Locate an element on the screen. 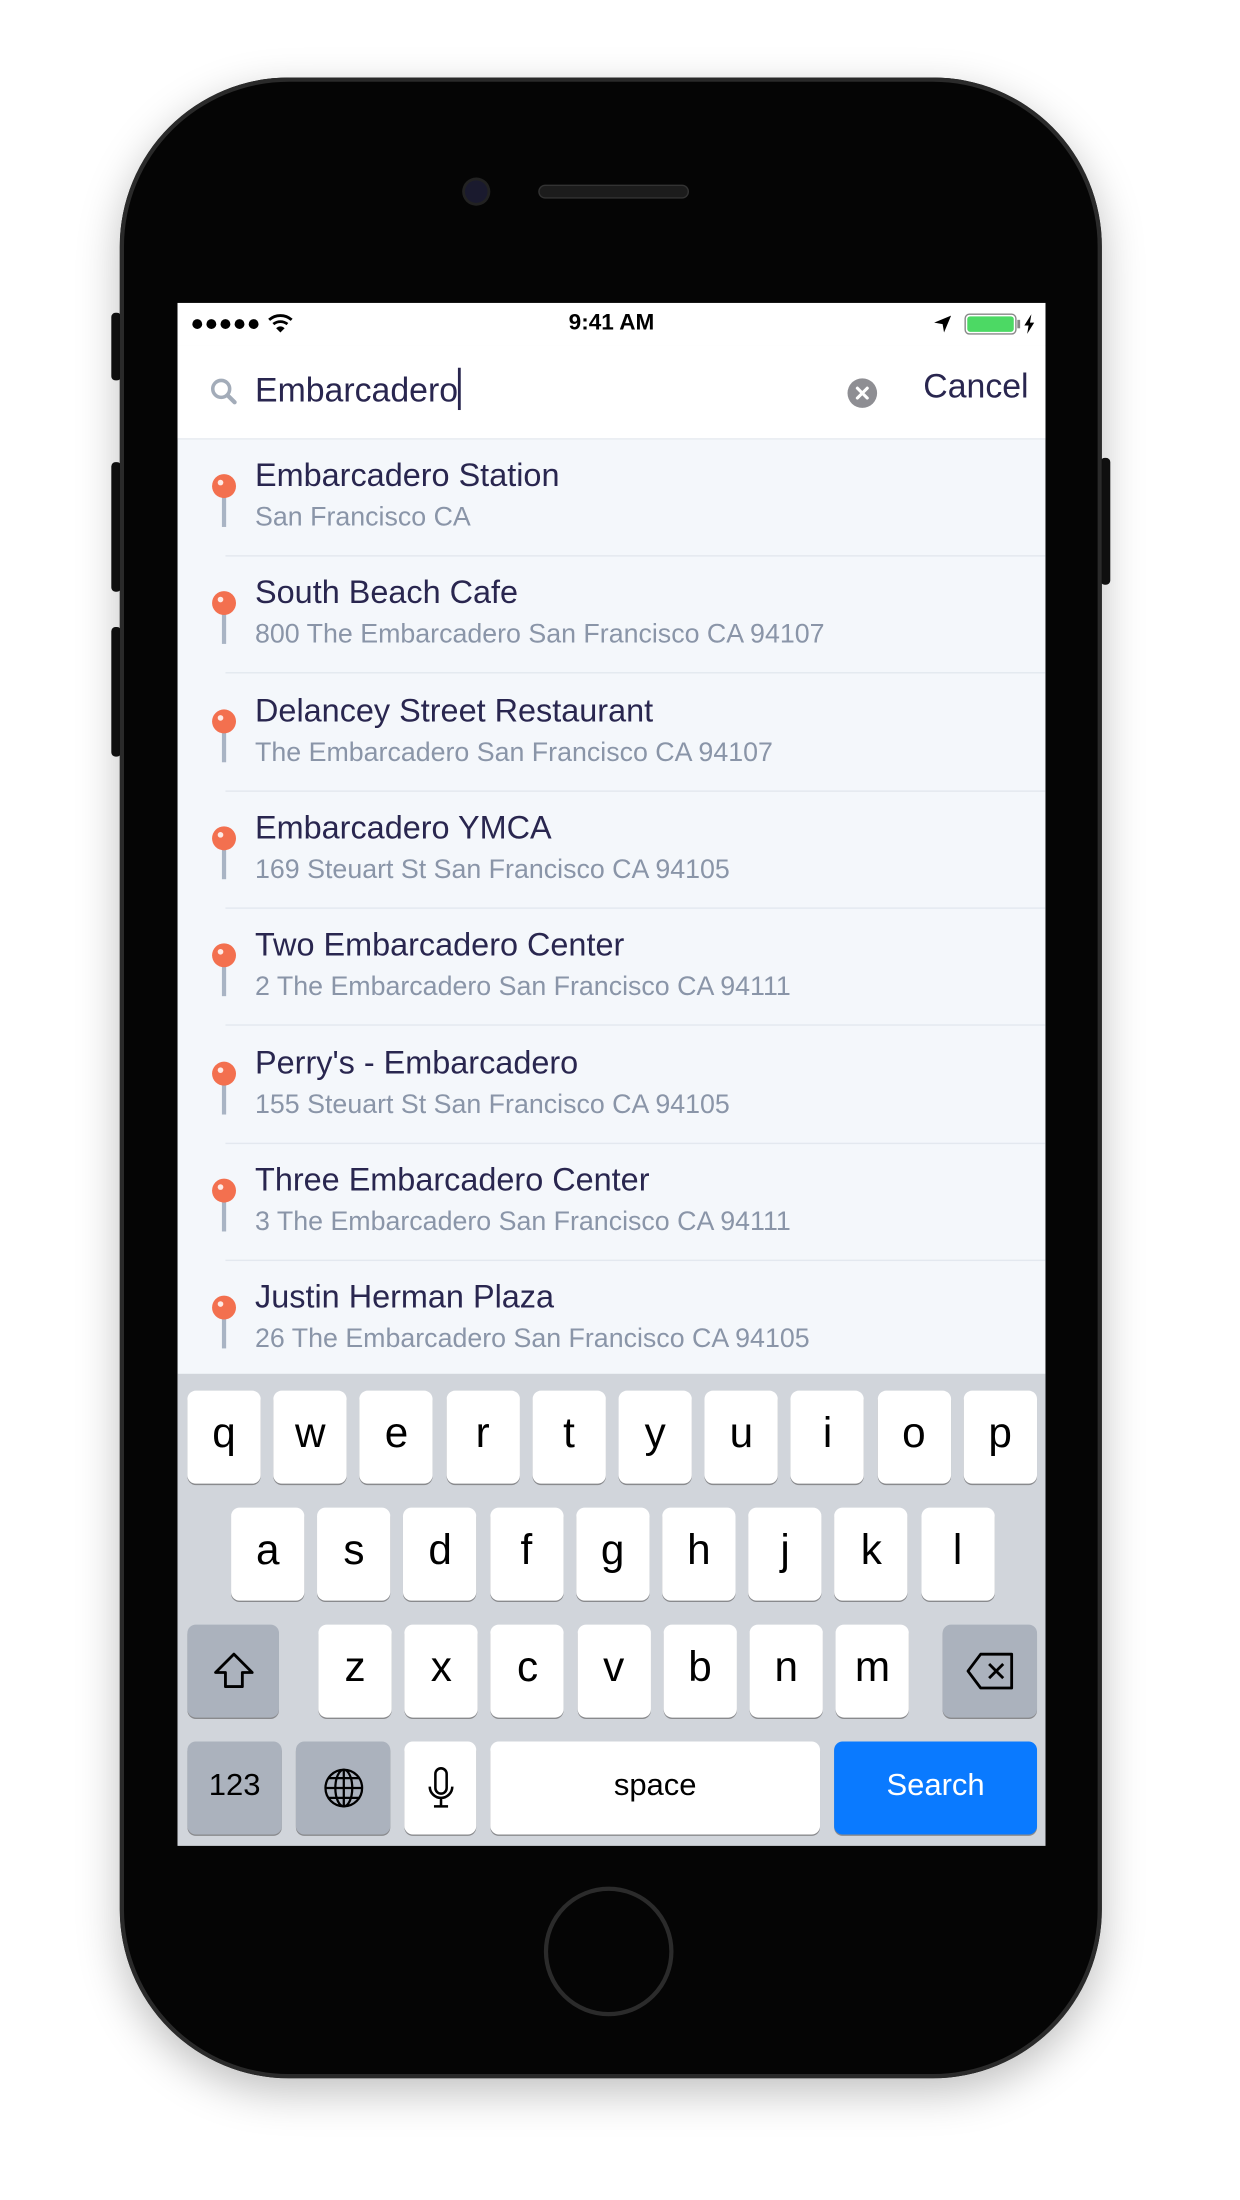 The height and width of the screenshot is (2200, 1240). key-o: o is located at coordinates (914, 1437).